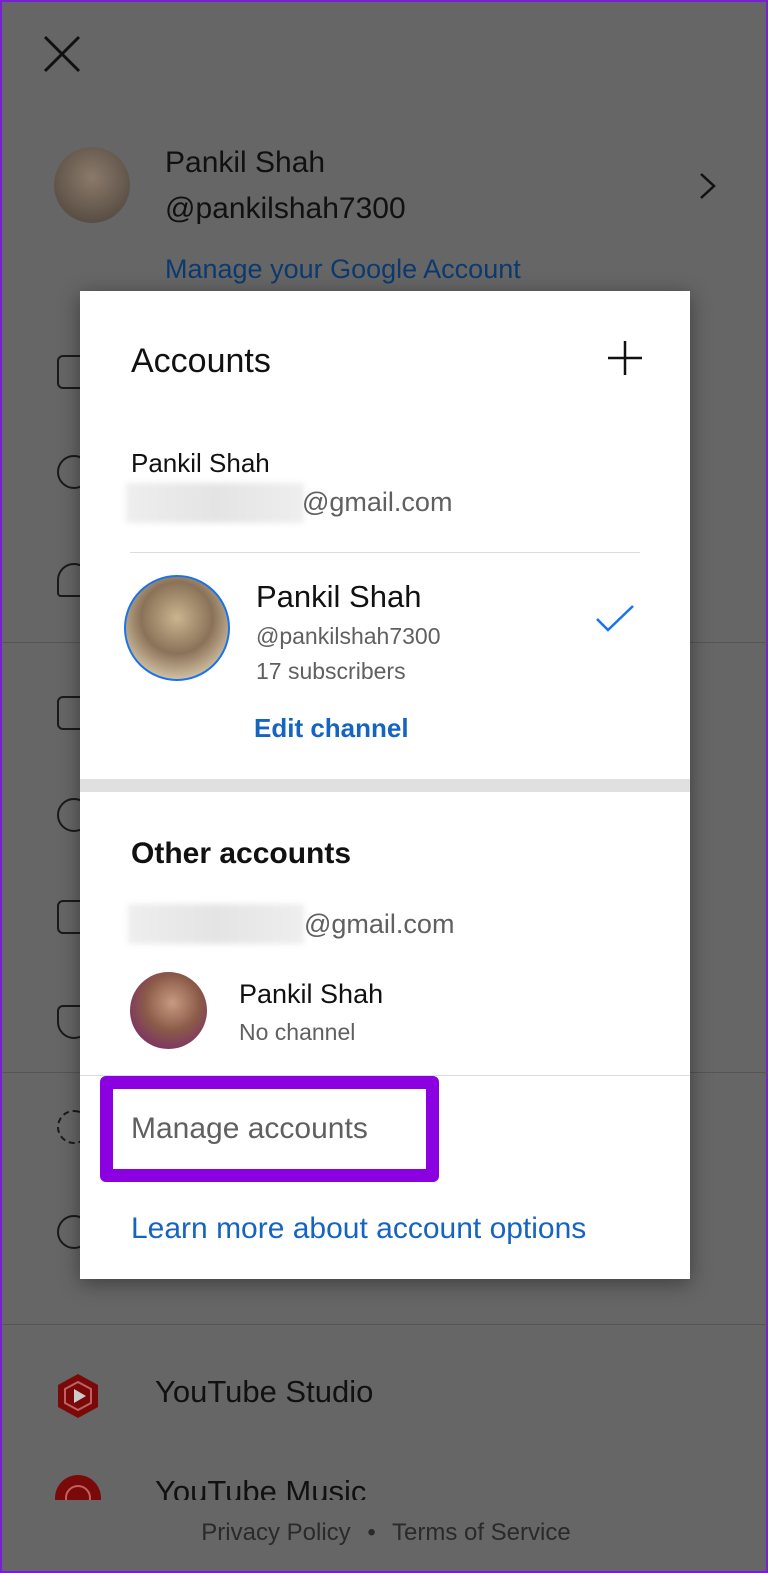 The height and width of the screenshot is (1573, 768). What do you see at coordinates (331, 671) in the screenshot?
I see `channel-subscribers: 17 subscribers` at bounding box center [331, 671].